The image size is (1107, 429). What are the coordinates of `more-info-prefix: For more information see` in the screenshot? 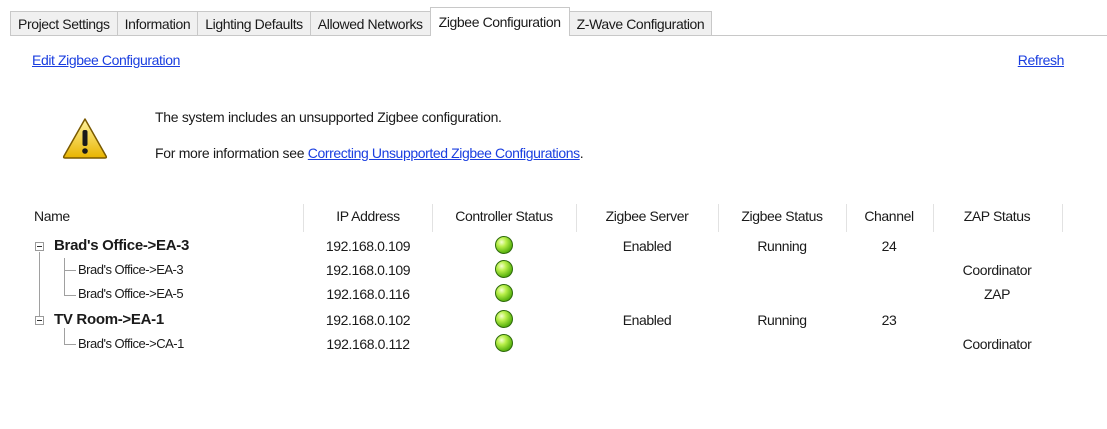 It's located at (231, 153).